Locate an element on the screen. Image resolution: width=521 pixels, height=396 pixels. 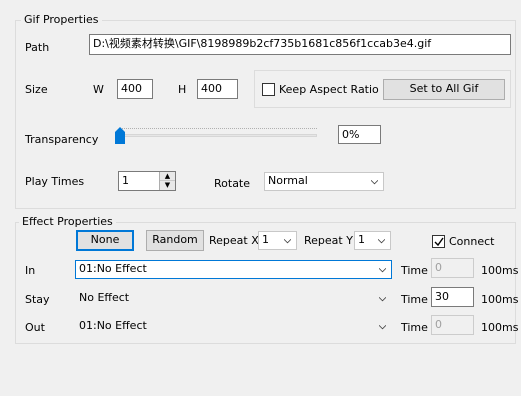
repeat-y-label: Repeat Y is located at coordinates (328, 240).